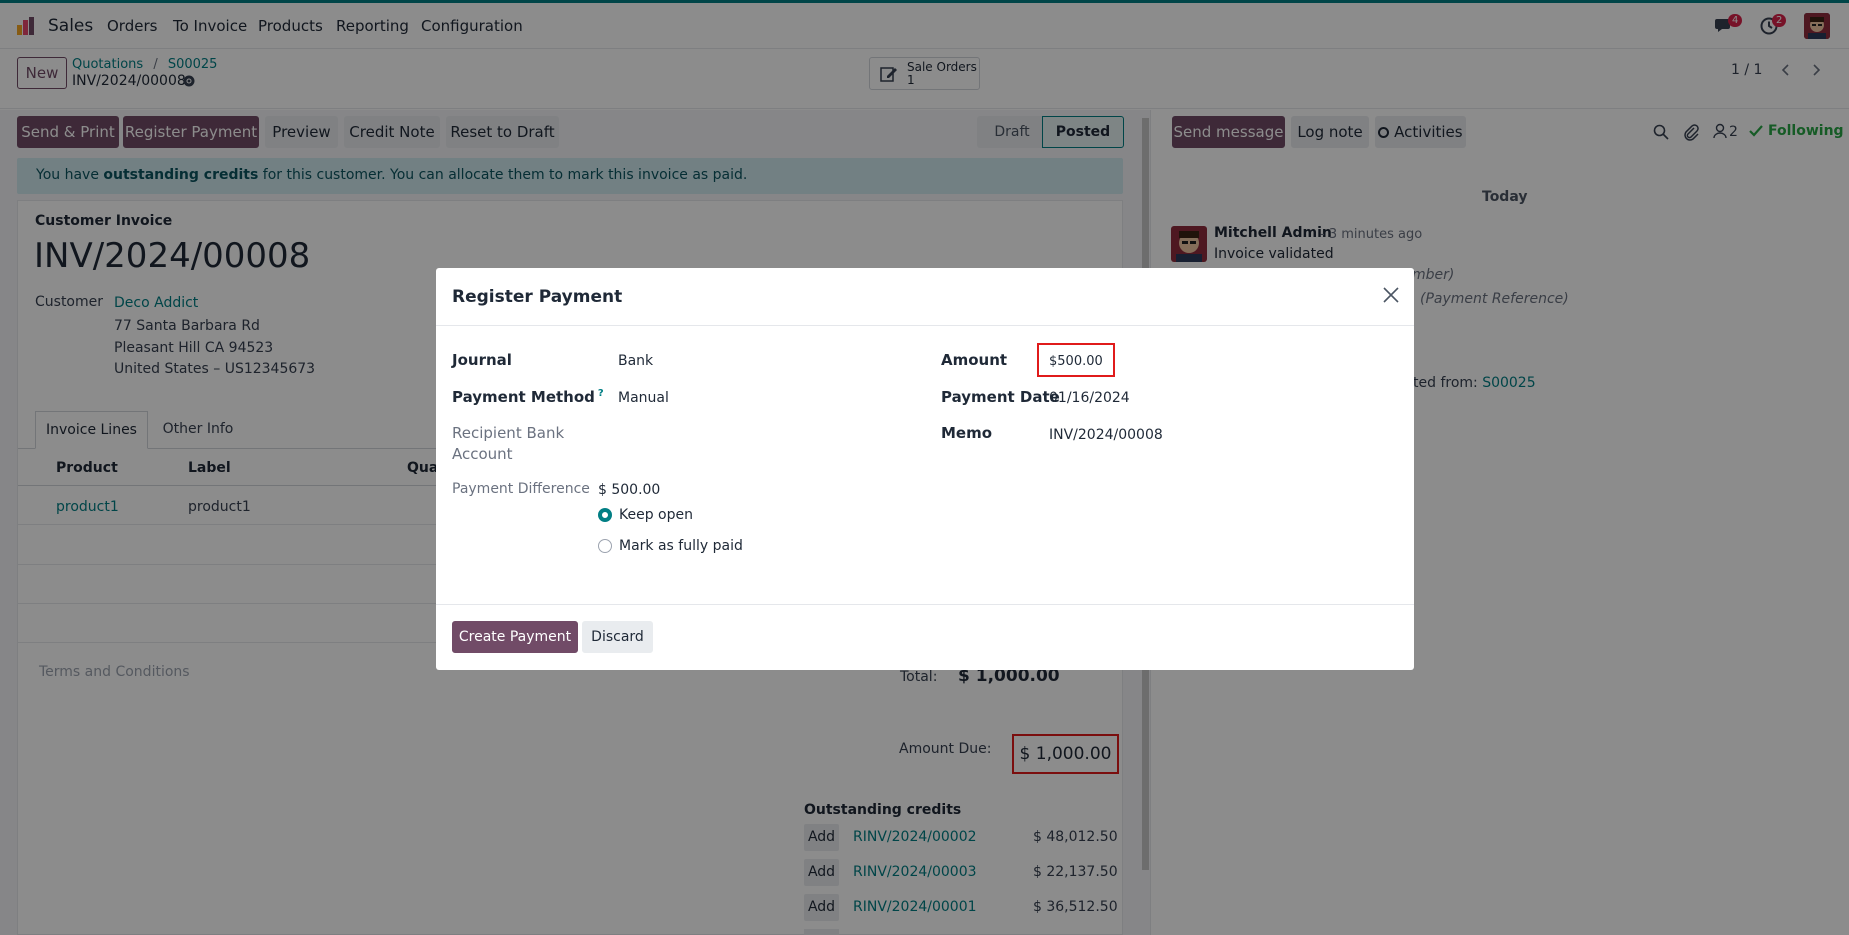 This screenshot has height=935, width=1849. What do you see at coordinates (967, 433) in the screenshot?
I see `memo-label: Memo` at bounding box center [967, 433].